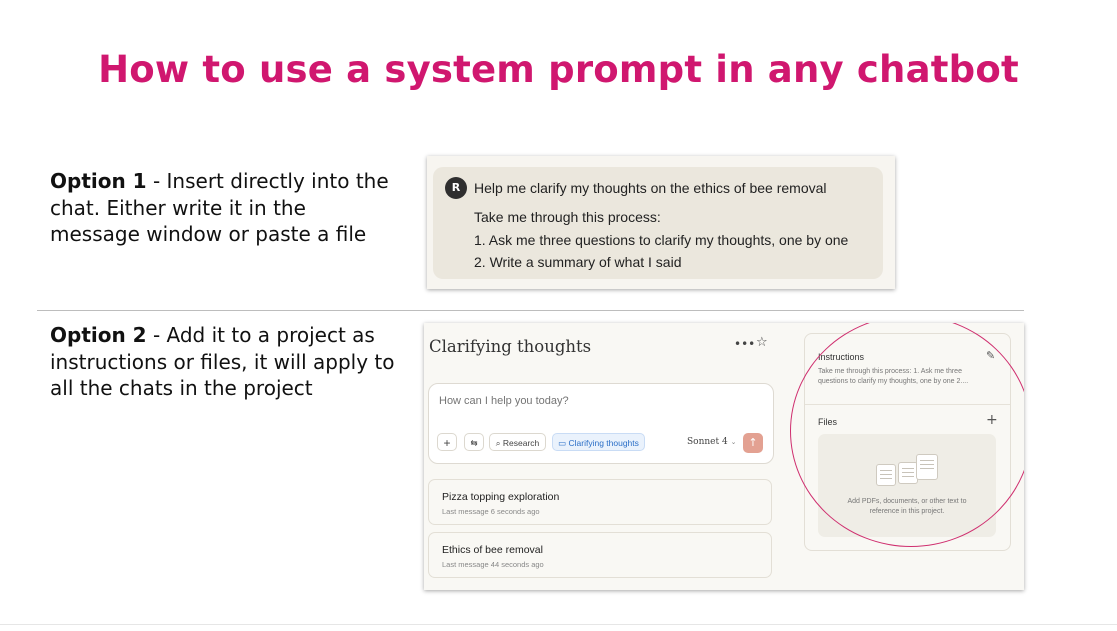 The width and height of the screenshot is (1117, 631). Describe the element at coordinates (907, 511) in the screenshot. I see `dropzone-text: reference in this project.` at that location.